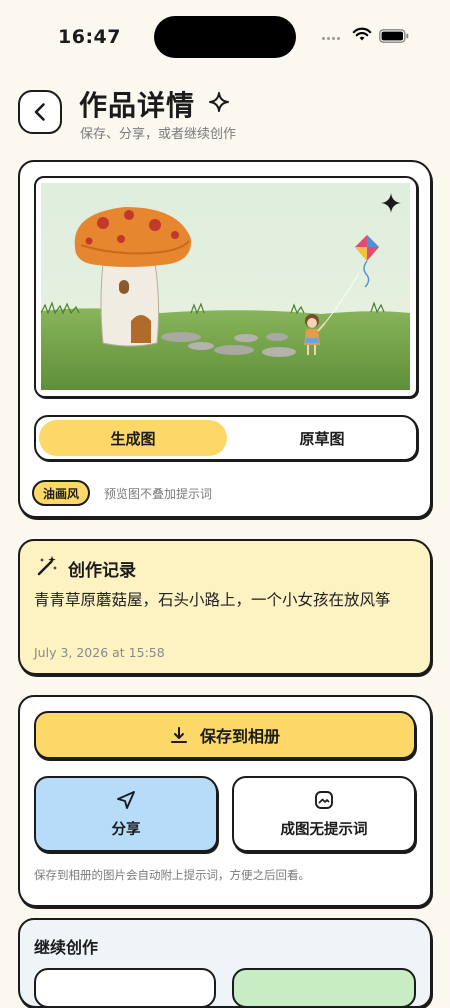 The height and width of the screenshot is (1008, 450). Describe the element at coordinates (137, 105) in the screenshot. I see `page-title: 作品详情` at that location.